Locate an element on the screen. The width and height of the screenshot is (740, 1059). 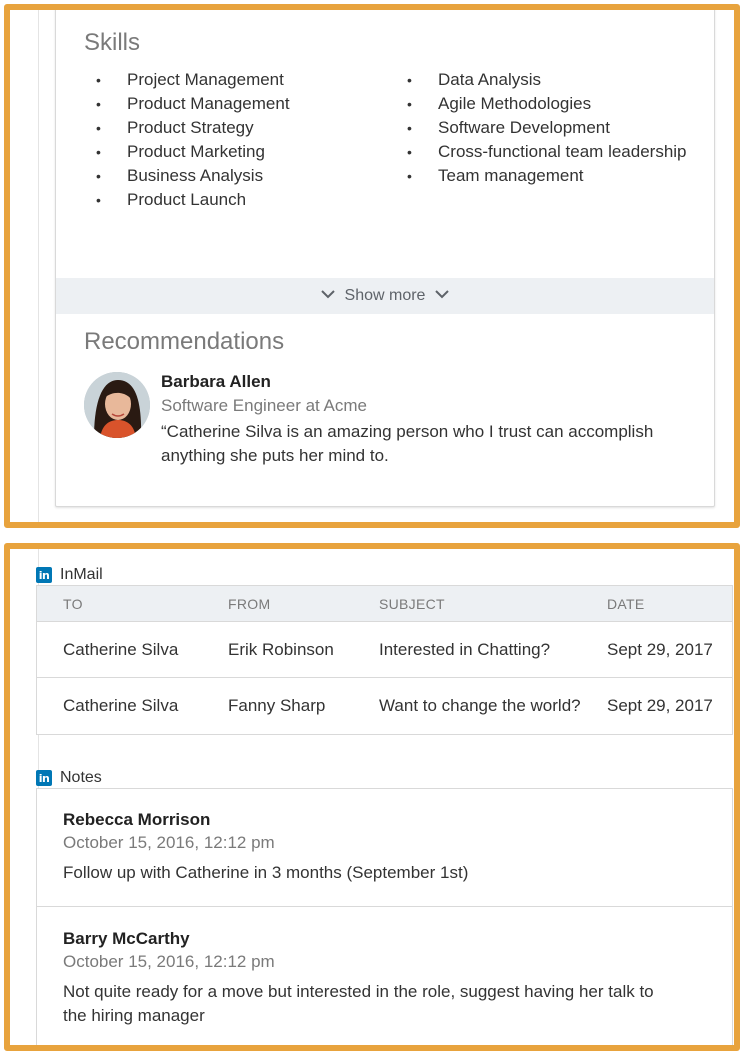
skill-item: • Product Launch is located at coordinates (193, 200).